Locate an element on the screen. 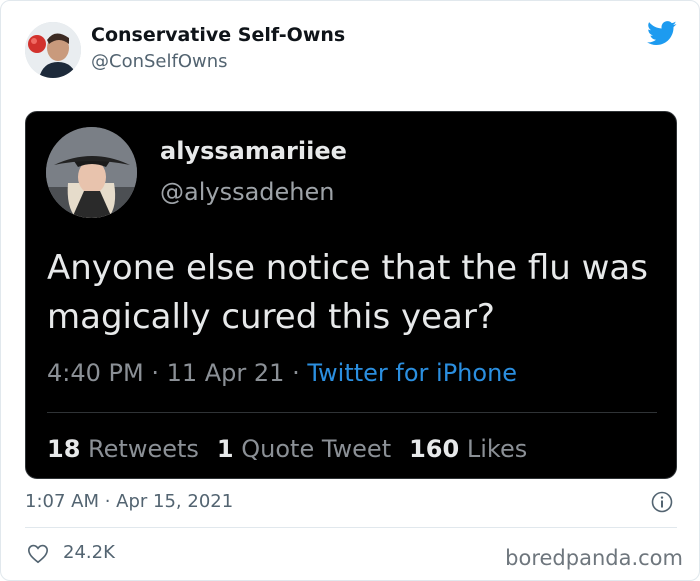 This screenshot has width=700, height=581. outer-display-name: Conservative Self-Owns is located at coordinates (218, 35).